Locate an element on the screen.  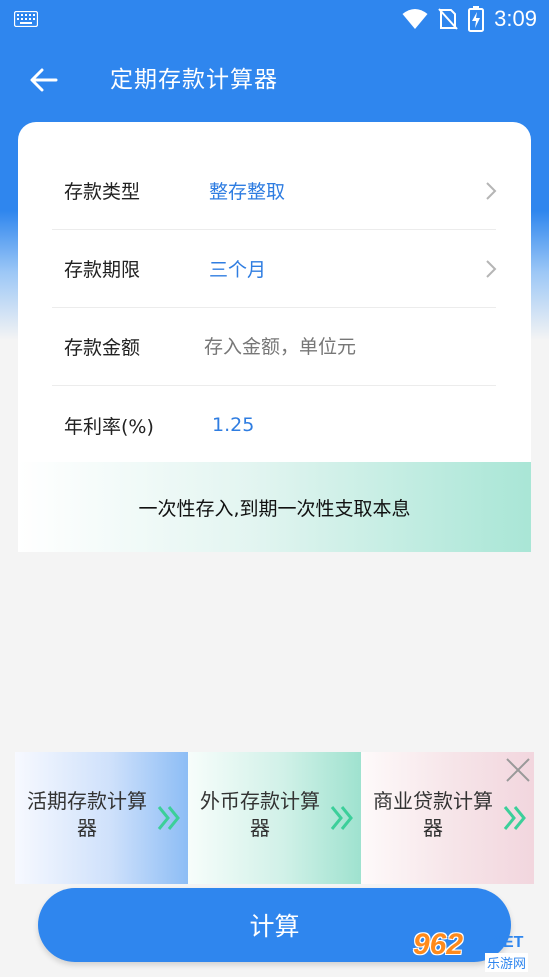
calculator-label: 活期存款计算器 is located at coordinates (87, 814).